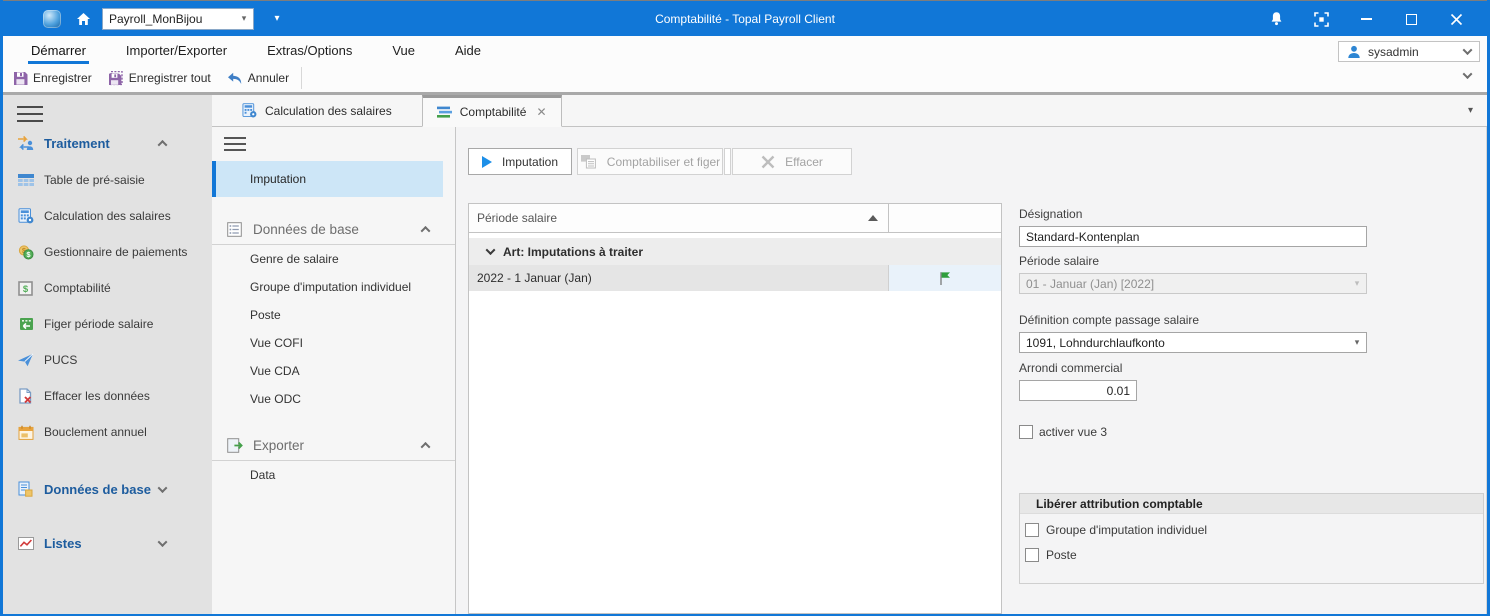  What do you see at coordinates (275, 371) in the screenshot?
I see `subnav-item-label: Vue CDA` at bounding box center [275, 371].